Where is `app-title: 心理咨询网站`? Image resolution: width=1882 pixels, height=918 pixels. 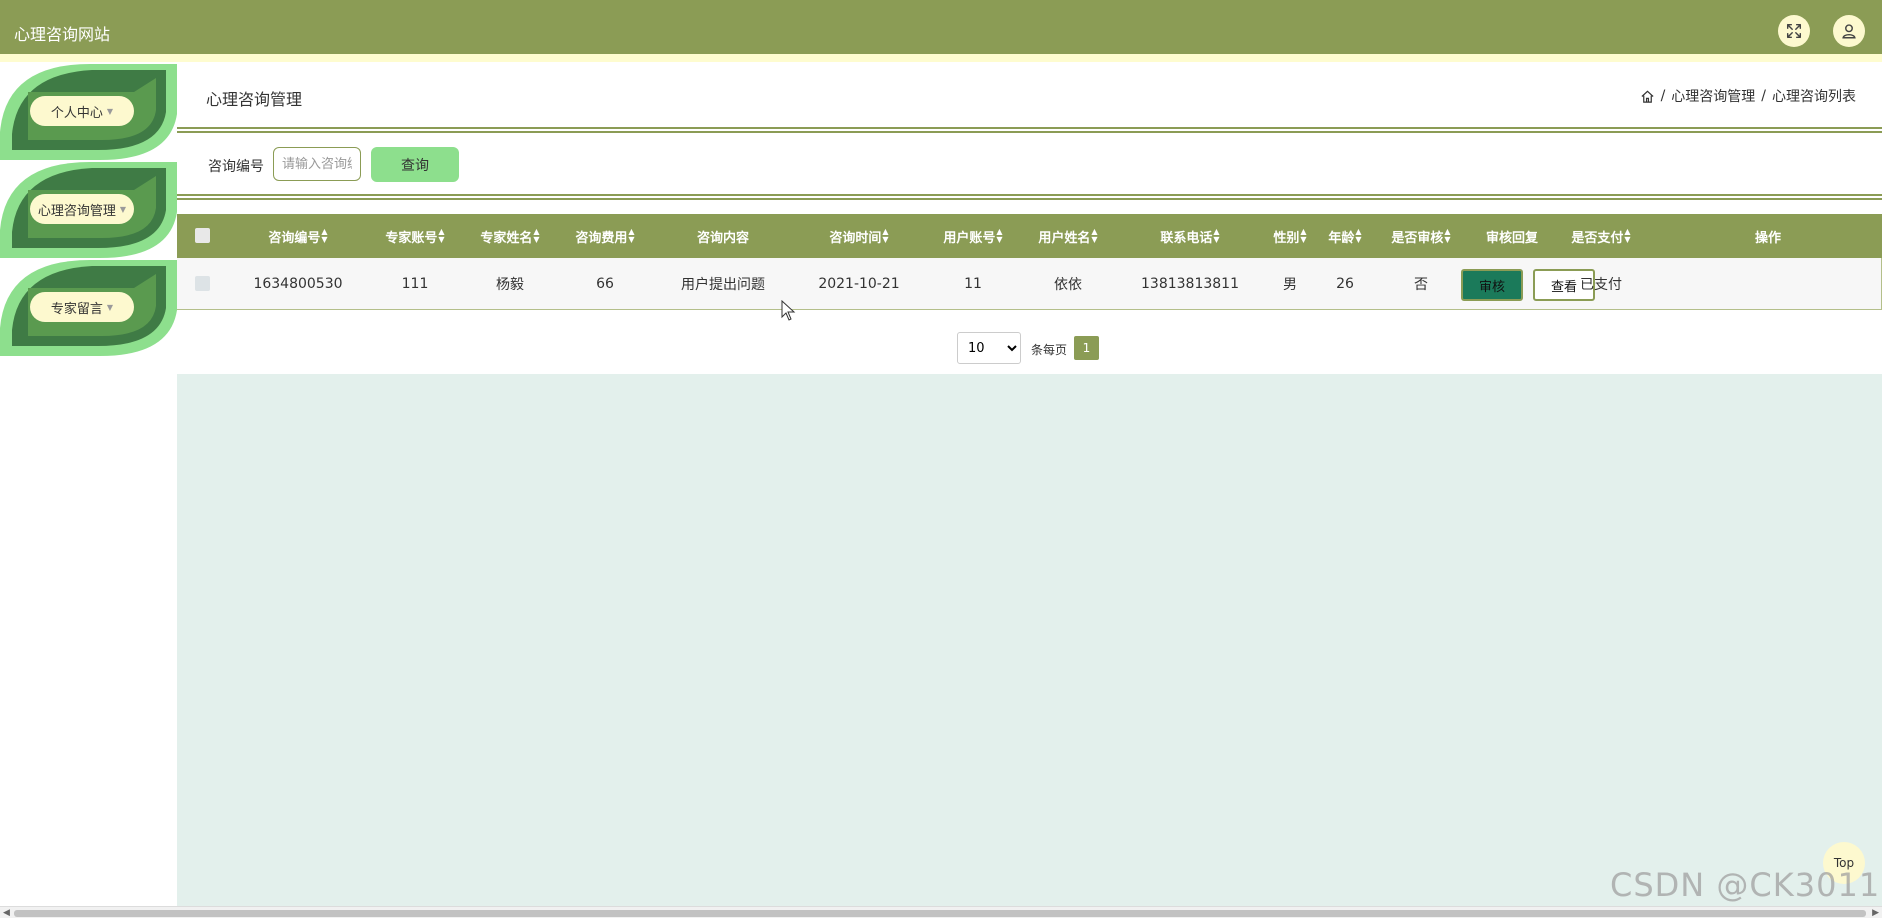 app-title: 心理咨询网站 is located at coordinates (62, 34).